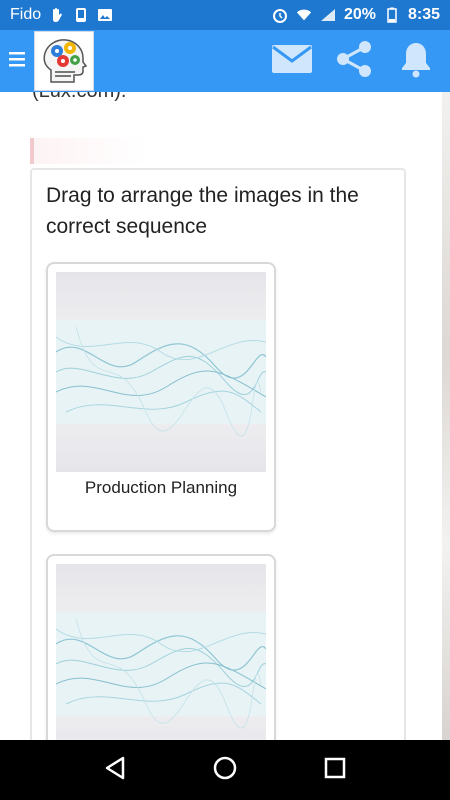  What do you see at coordinates (392, 15) in the screenshot?
I see `battery-icon` at bounding box center [392, 15].